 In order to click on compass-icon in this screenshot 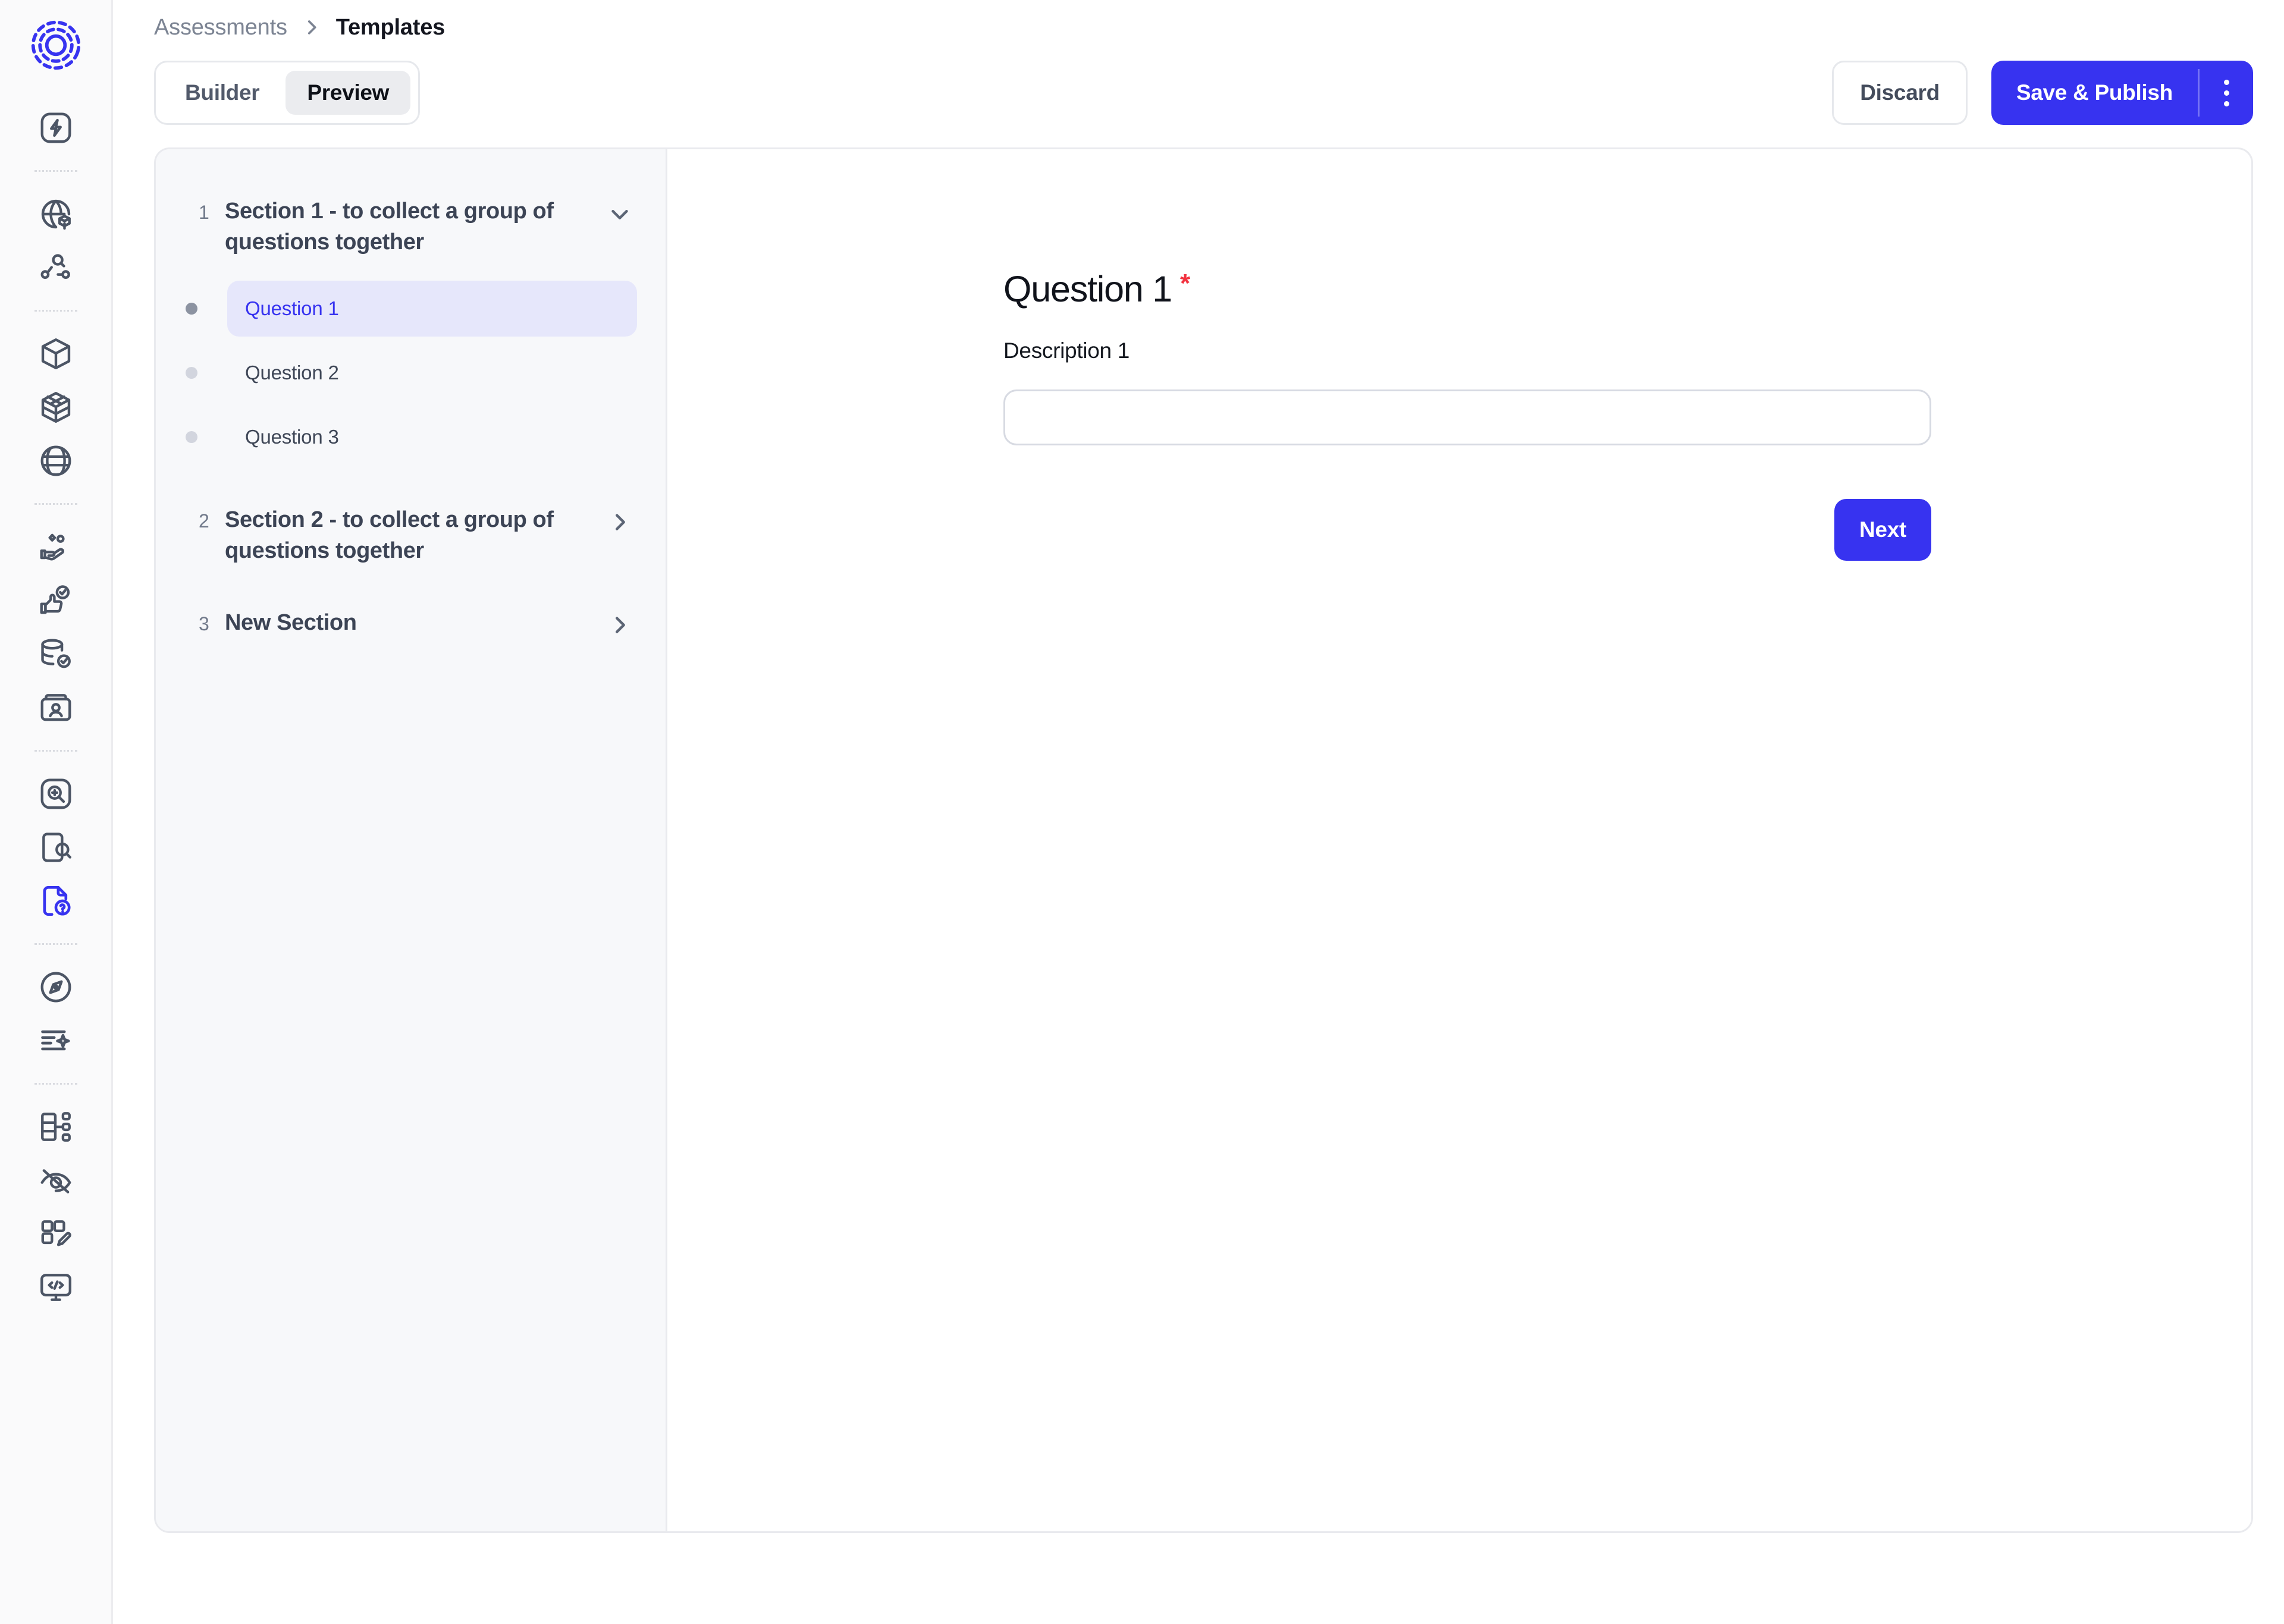, I will do `click(56, 987)`.